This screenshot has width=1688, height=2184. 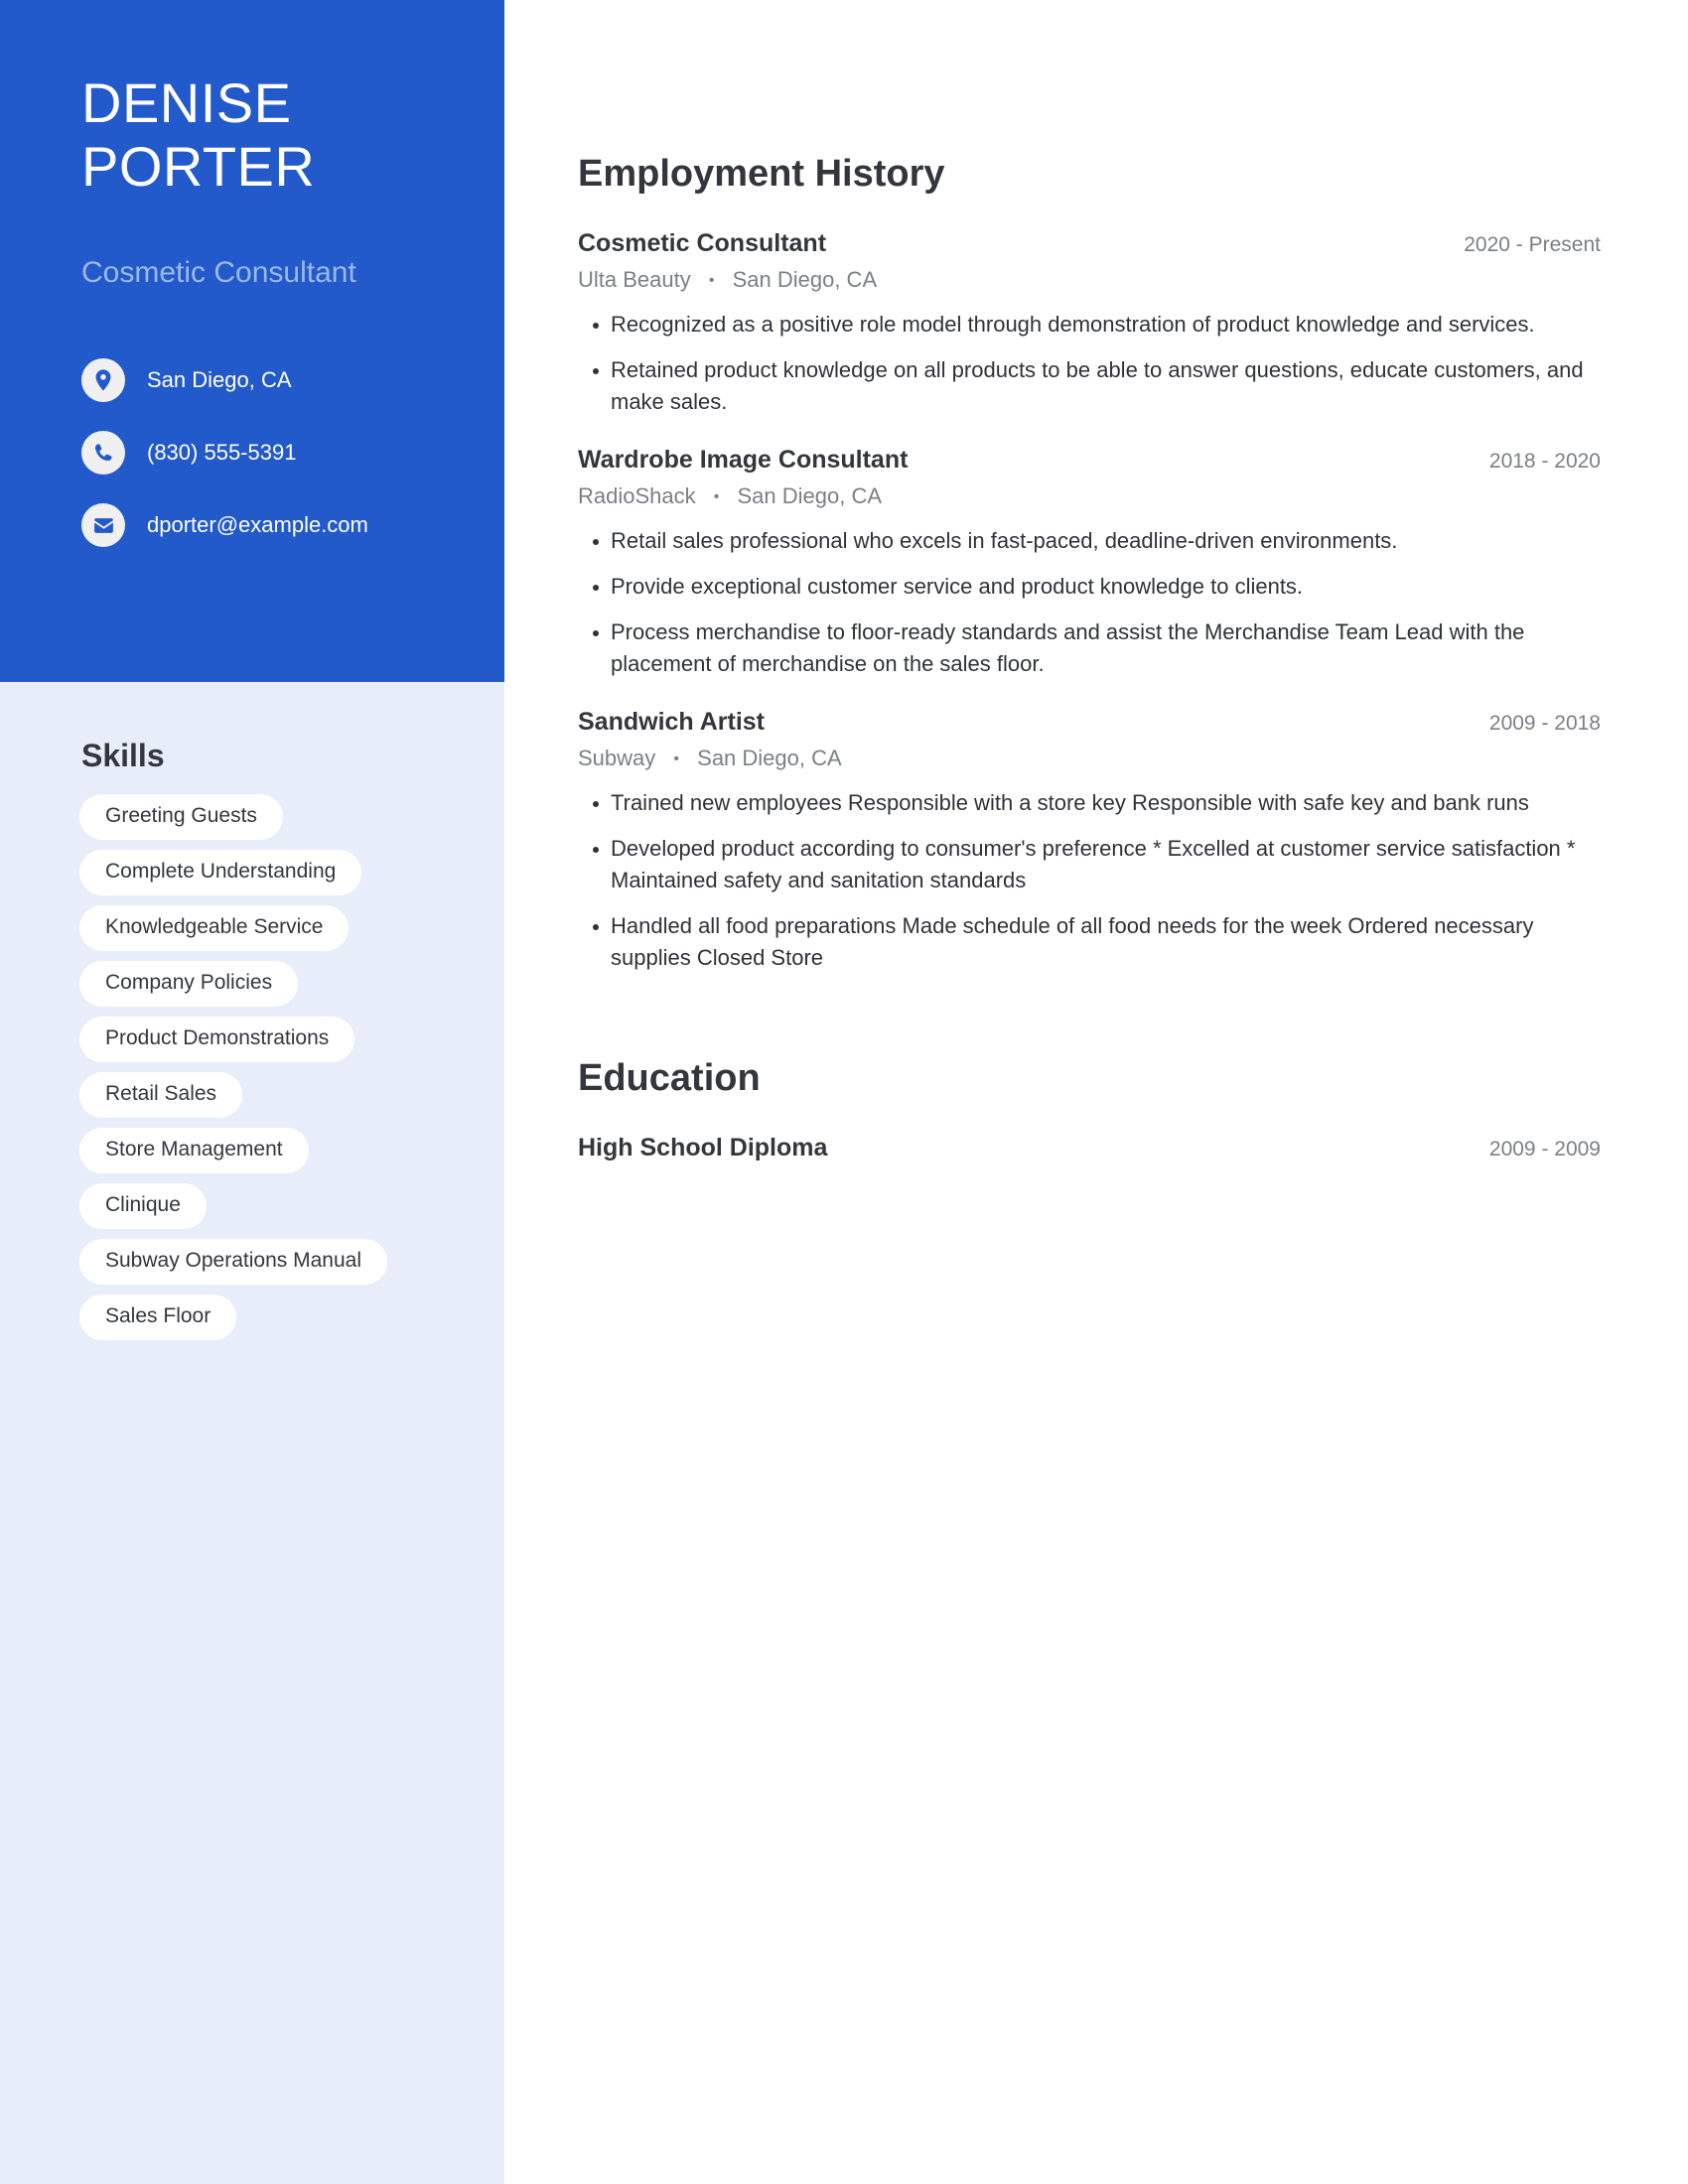 I want to click on skill-pill: Complete Understanding, so click(x=220, y=872).